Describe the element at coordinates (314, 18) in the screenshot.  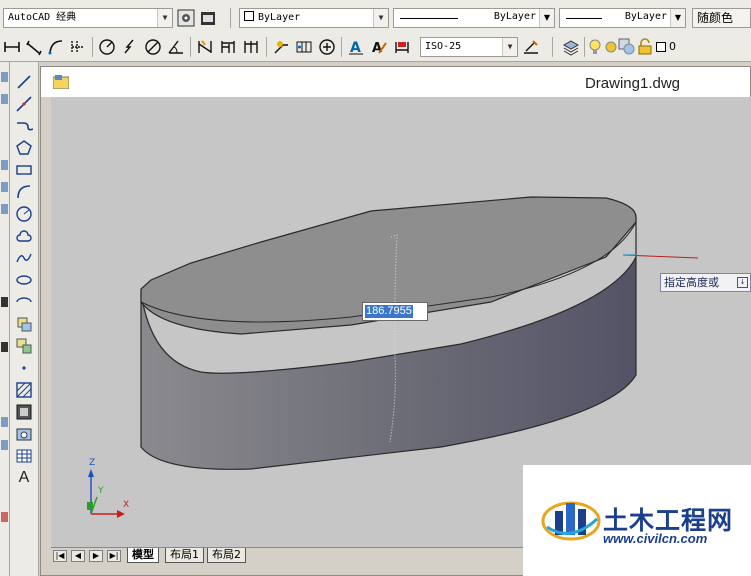
I see `color-control-dropdown: ByLayer ▼` at that location.